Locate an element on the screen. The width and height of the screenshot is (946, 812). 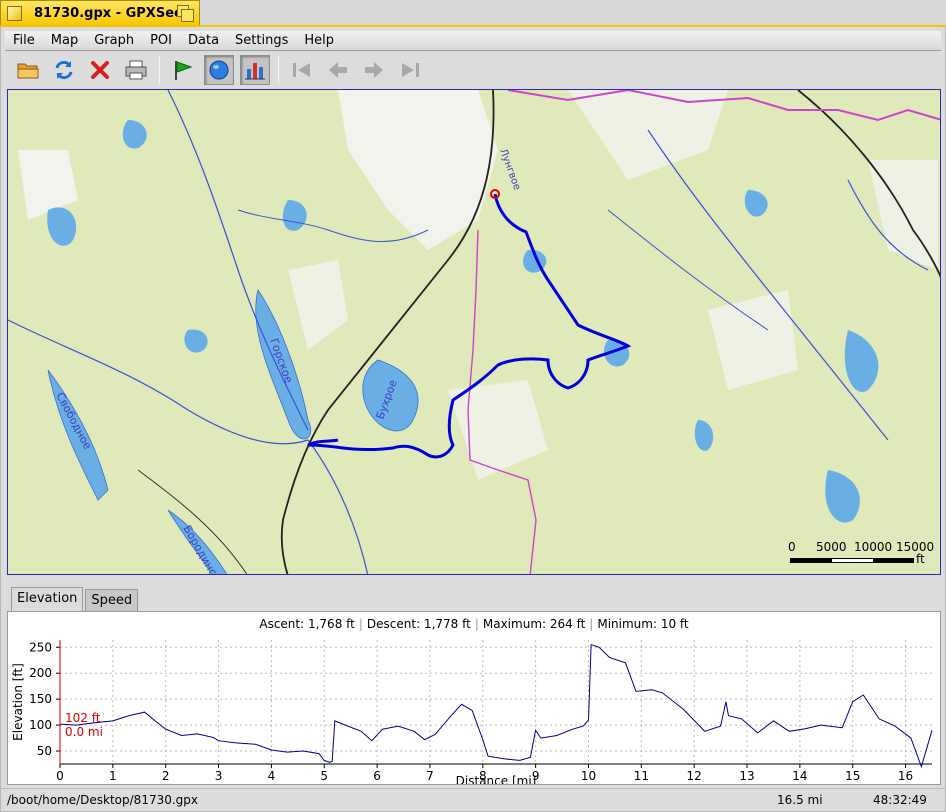
show-poi-button is located at coordinates (183, 70).